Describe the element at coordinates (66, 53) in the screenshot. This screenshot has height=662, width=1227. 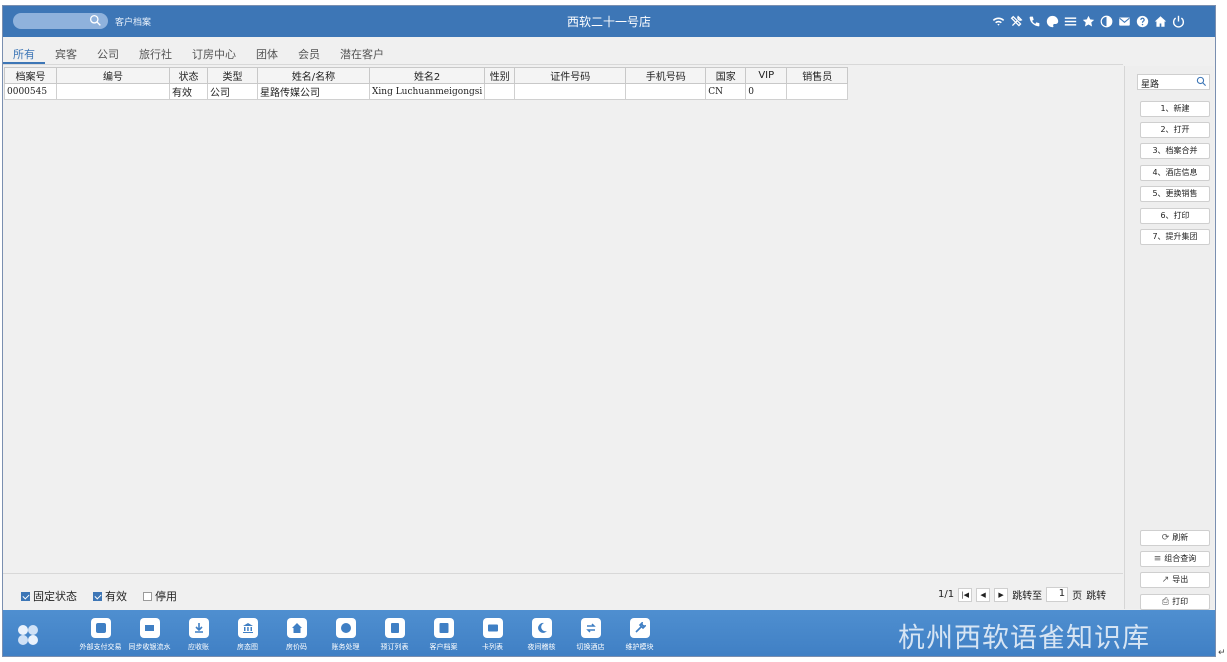
I see `tab-guest: 宾客` at that location.